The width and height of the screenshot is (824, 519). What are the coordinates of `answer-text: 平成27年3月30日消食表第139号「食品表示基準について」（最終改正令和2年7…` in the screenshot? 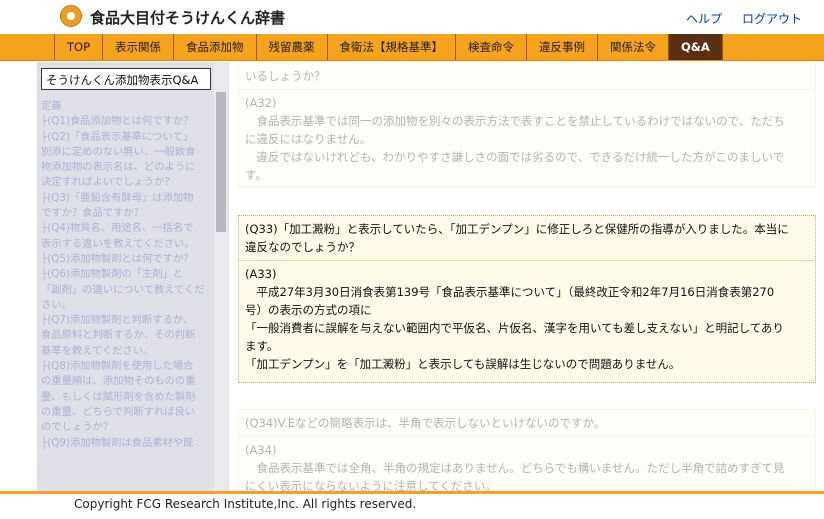 It's located at (510, 292).